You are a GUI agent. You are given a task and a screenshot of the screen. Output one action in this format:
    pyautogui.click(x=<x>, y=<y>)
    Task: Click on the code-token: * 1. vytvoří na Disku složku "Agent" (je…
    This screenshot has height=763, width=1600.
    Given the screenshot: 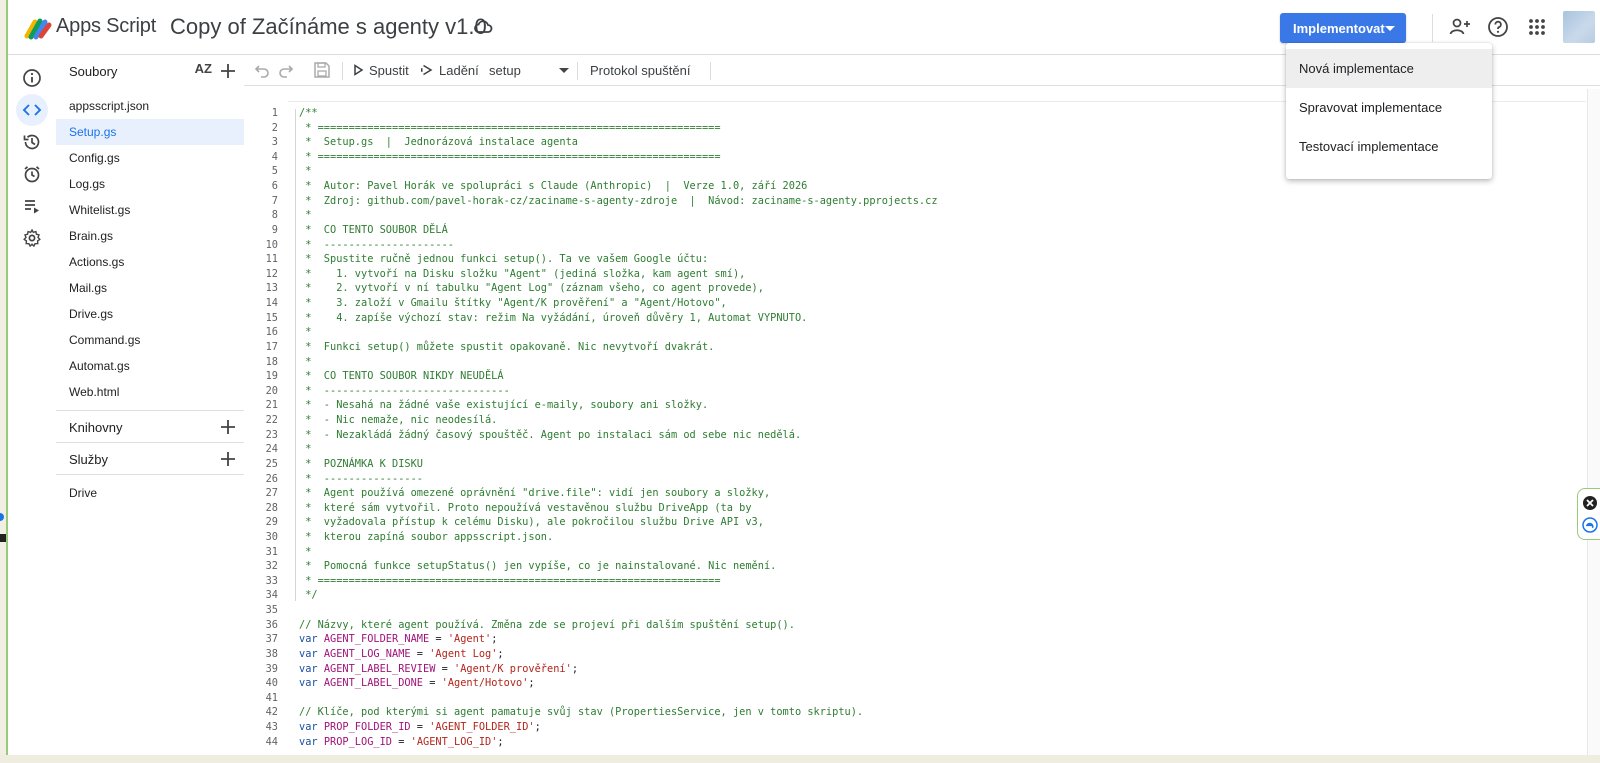 What is the action you would take?
    pyautogui.click(x=522, y=273)
    